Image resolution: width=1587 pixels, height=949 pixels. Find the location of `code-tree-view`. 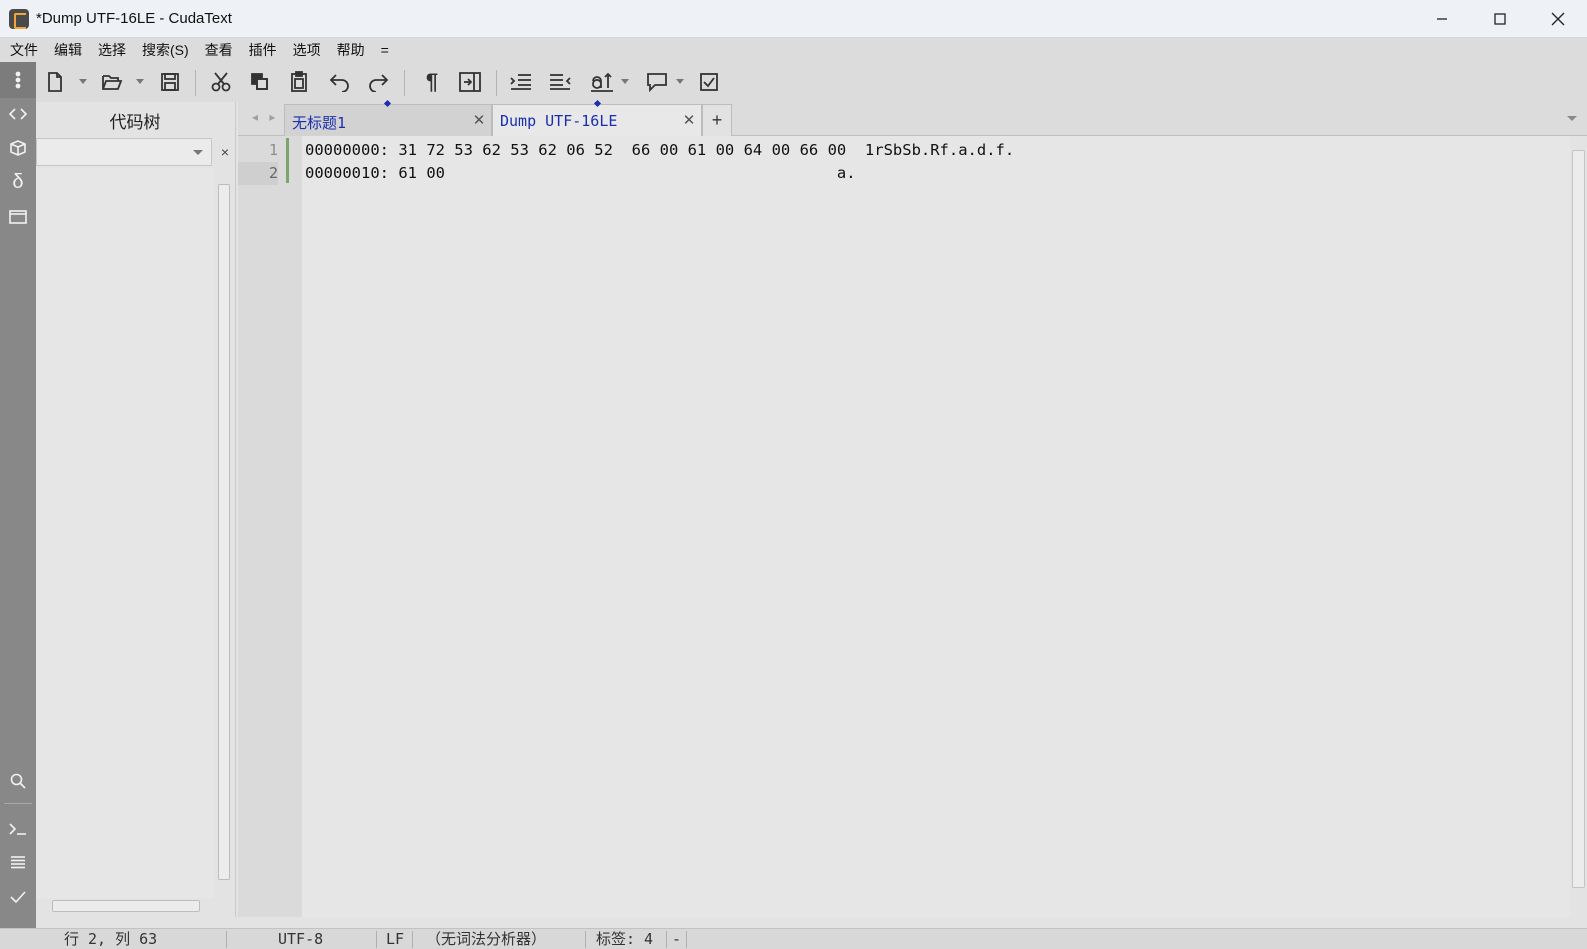

code-tree-view is located at coordinates (125, 533).